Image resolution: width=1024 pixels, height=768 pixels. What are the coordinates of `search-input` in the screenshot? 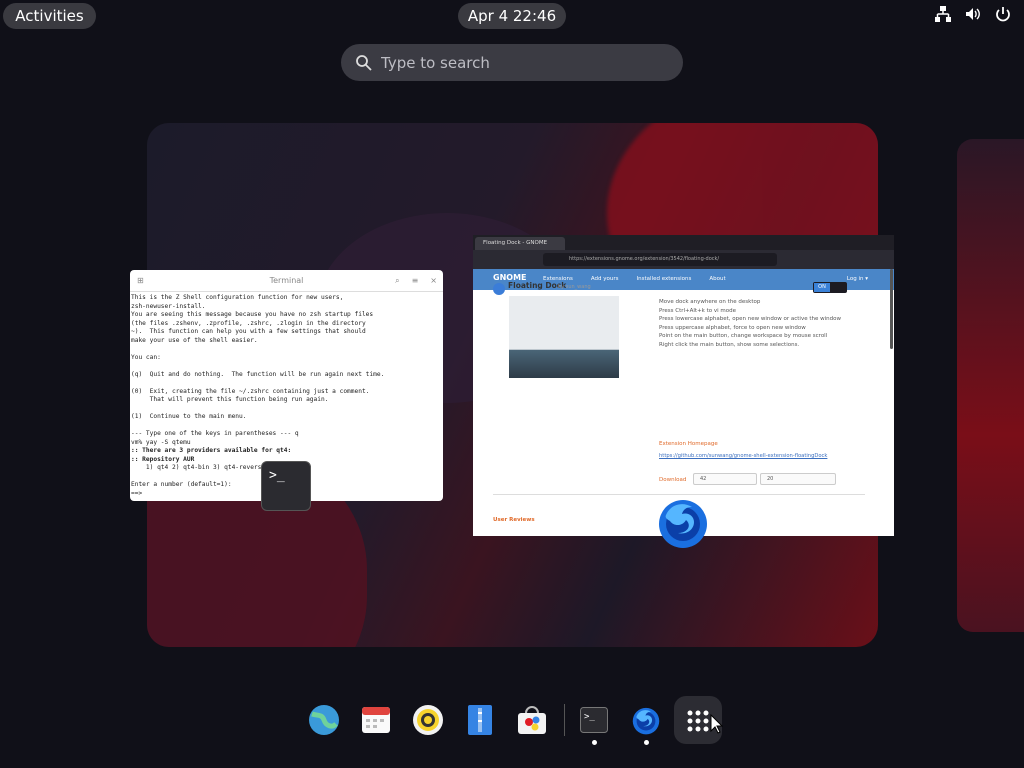 It's located at (526, 62).